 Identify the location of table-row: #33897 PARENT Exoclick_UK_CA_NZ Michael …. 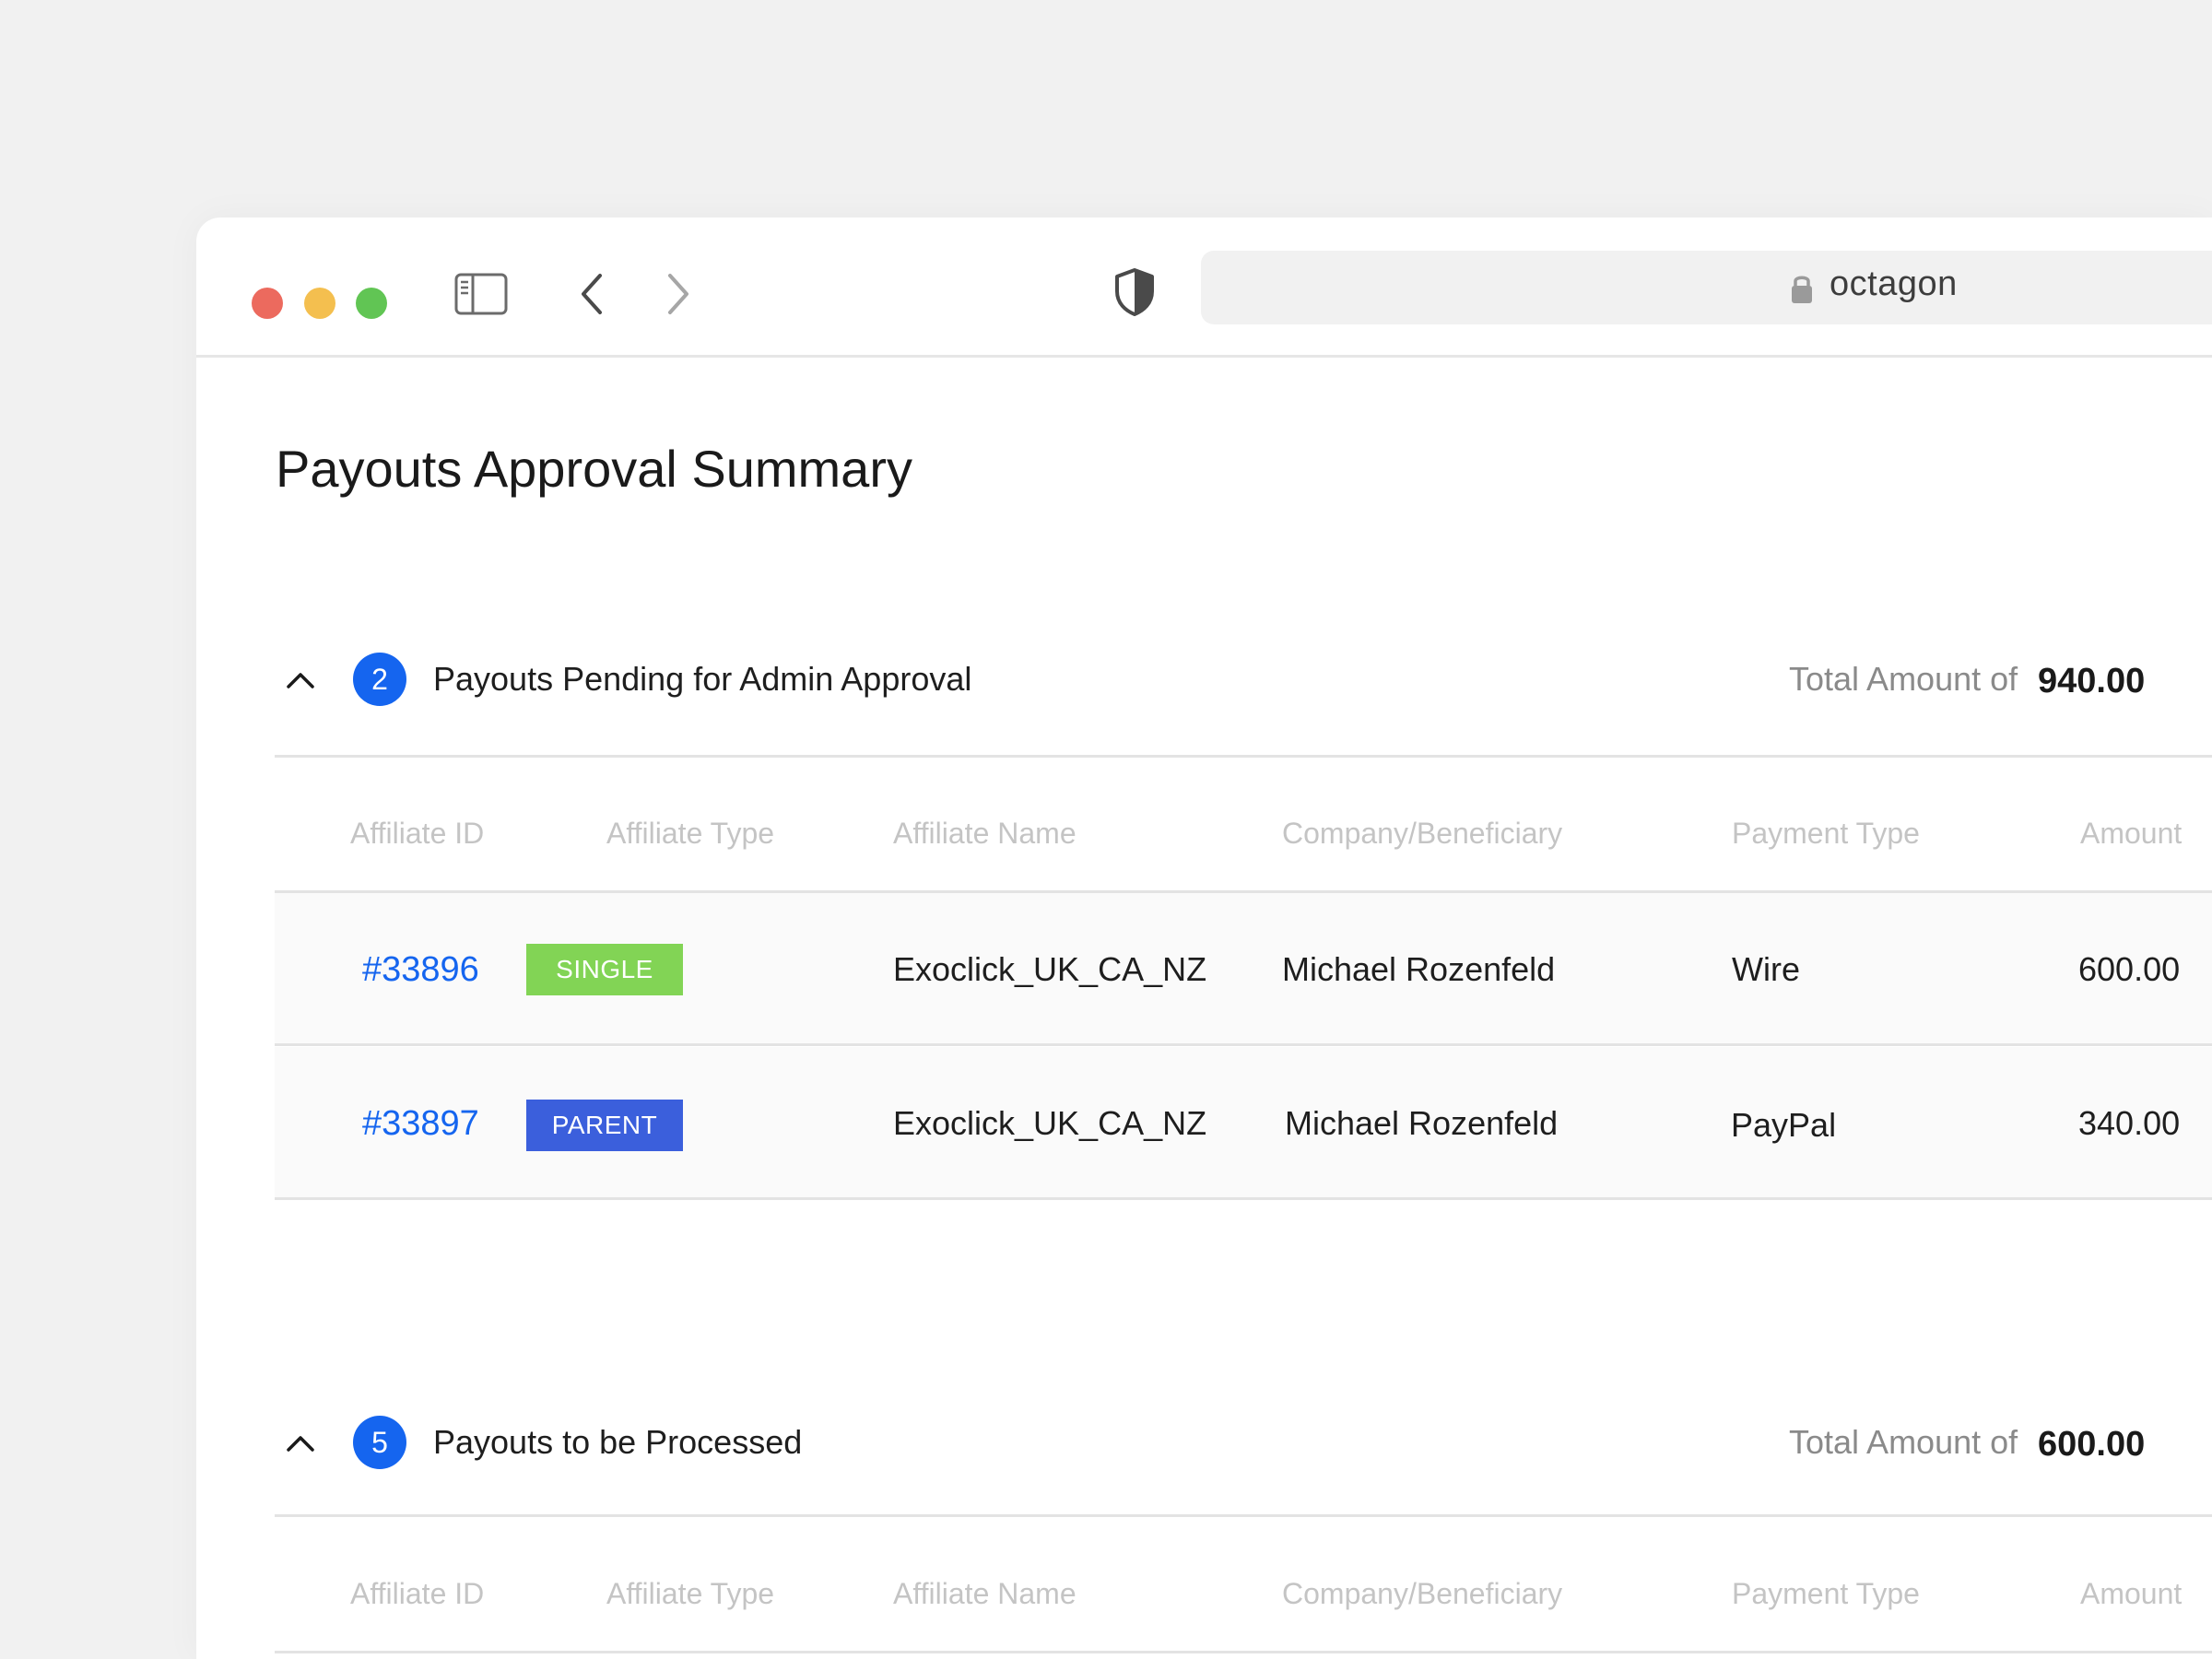
(1243, 1123).